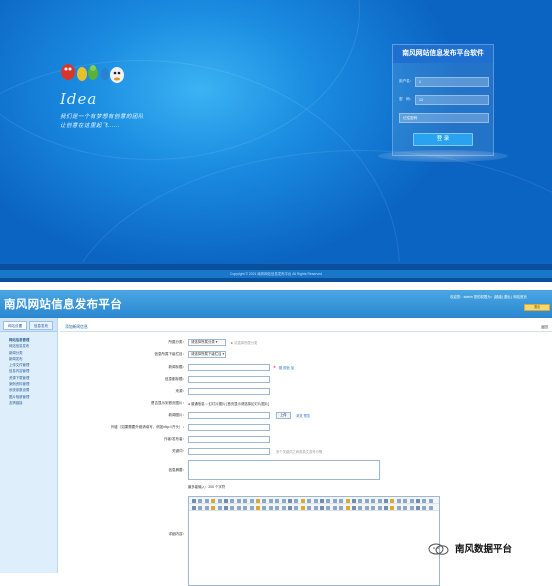  I want to click on welcome-text: 欢迎您：admin 您的权限为：[超级] 退出 | 网站首页, so click(488, 296).